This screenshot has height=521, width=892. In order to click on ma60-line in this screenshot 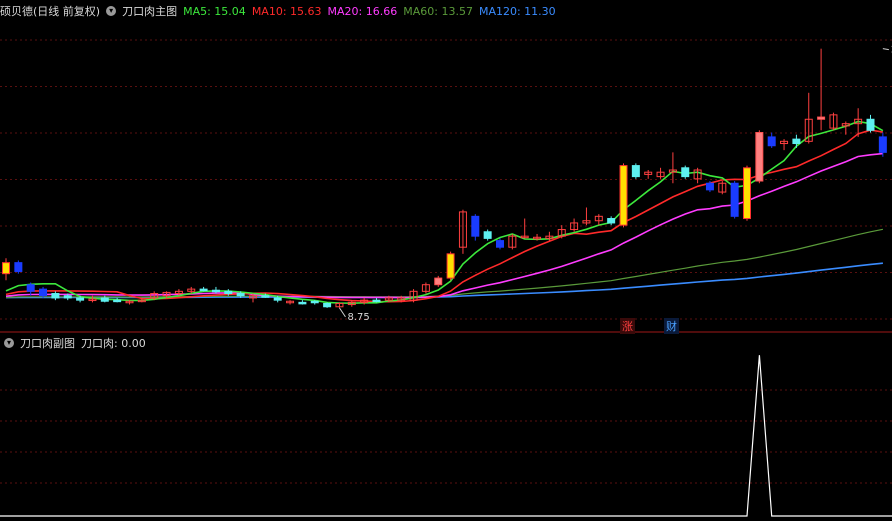, I will do `click(444, 263)`.